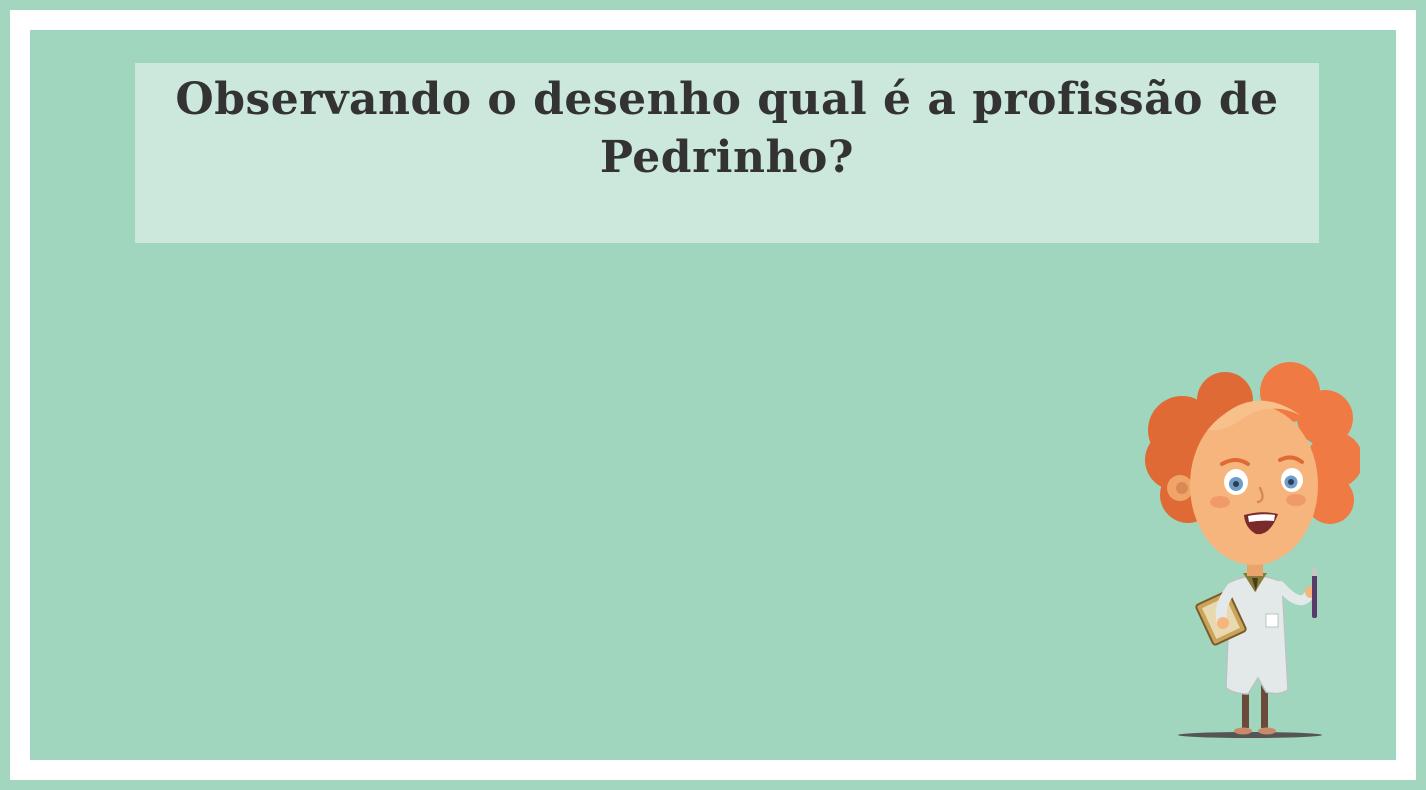 This screenshot has height=790, width=1426. I want to click on scientist-character-icon, so click(1246, 552).